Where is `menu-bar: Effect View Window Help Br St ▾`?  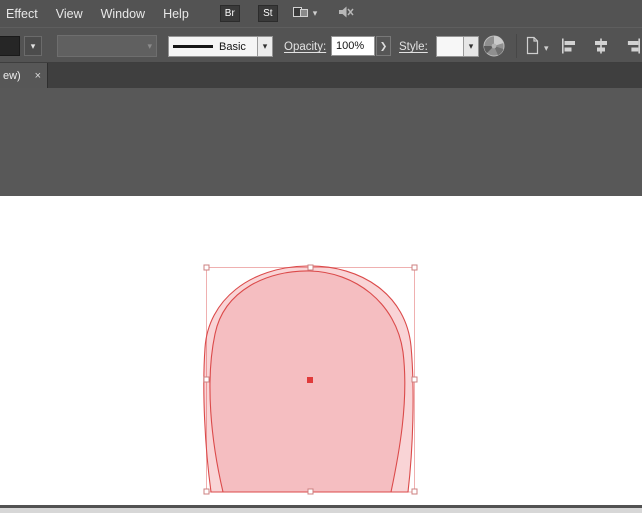 menu-bar: Effect View Window Help Br St ▾ is located at coordinates (321, 13).